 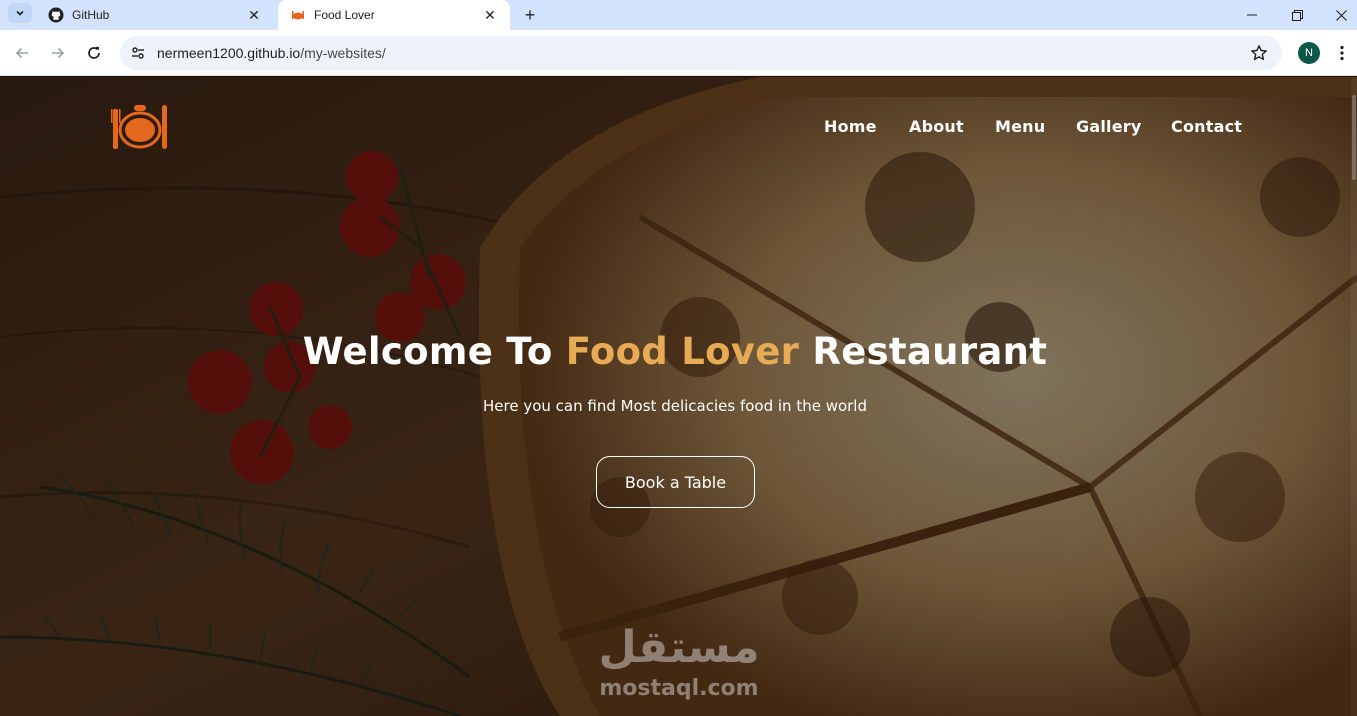 I want to click on chevron-down-icon, so click(x=20, y=13).